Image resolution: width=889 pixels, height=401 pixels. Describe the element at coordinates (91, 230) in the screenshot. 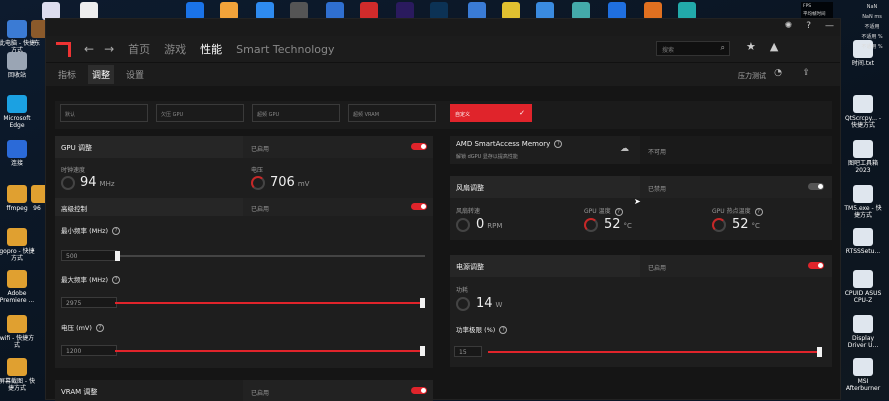

I see `min-freq-label: 最小频率 (MHz)?` at that location.